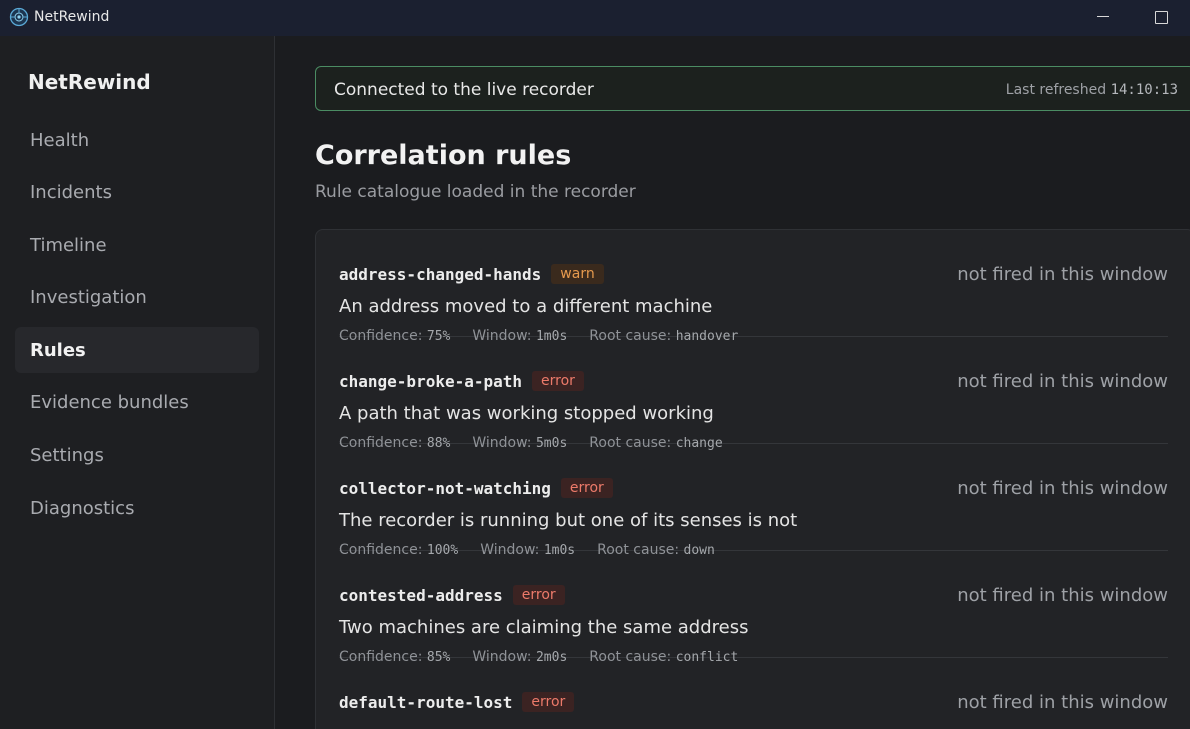 The image size is (1190, 729). What do you see at coordinates (445, 488) in the screenshot?
I see `rule-name: collector-not-watching` at bounding box center [445, 488].